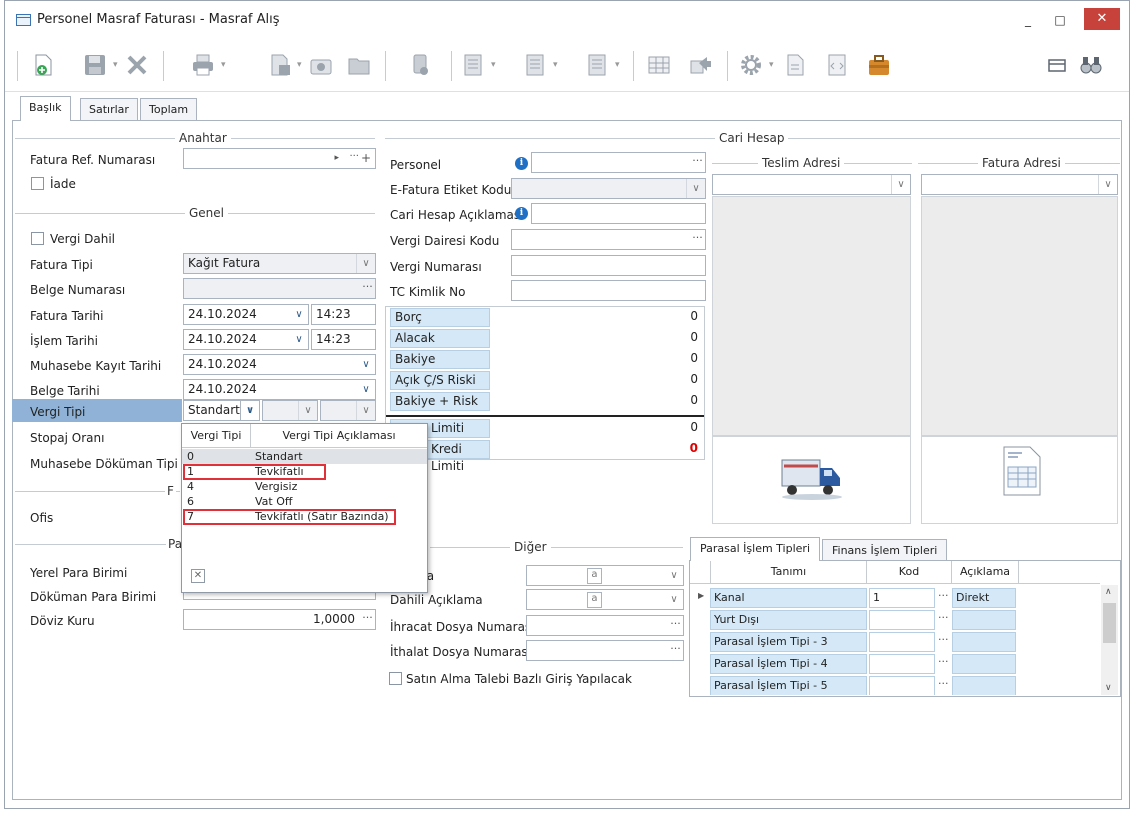 This screenshot has width=1134, height=813. Describe the element at coordinates (281, 65) in the screenshot. I see `export-button` at that location.